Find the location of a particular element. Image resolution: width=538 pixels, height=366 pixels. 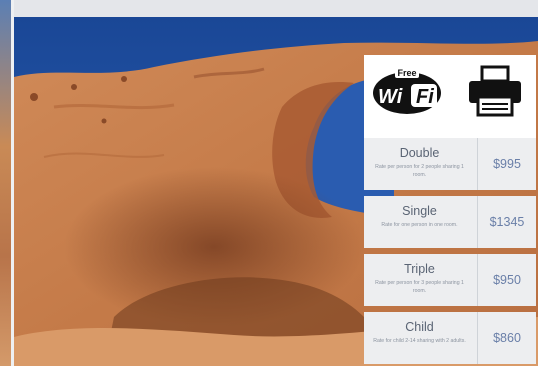

rate-name: Double is located at coordinates (419, 153).